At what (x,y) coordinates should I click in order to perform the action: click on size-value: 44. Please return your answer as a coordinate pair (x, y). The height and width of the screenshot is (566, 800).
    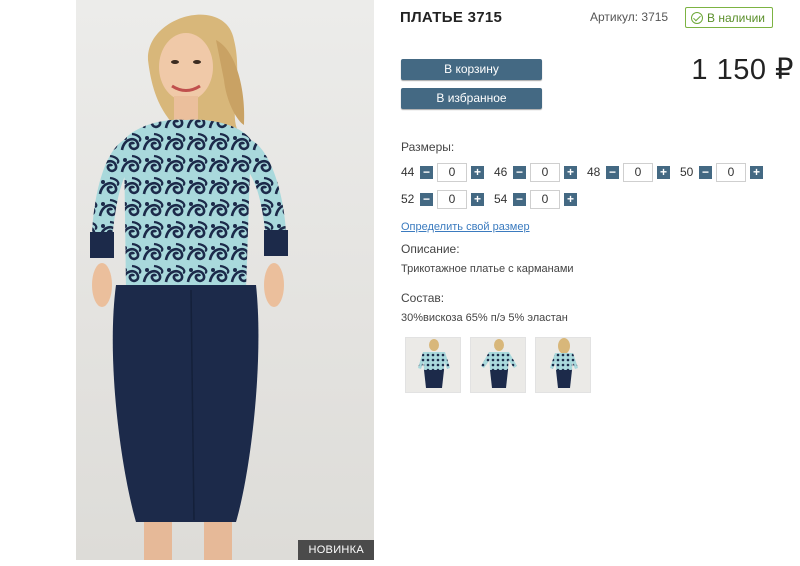
    Looking at the image, I should click on (408, 172).